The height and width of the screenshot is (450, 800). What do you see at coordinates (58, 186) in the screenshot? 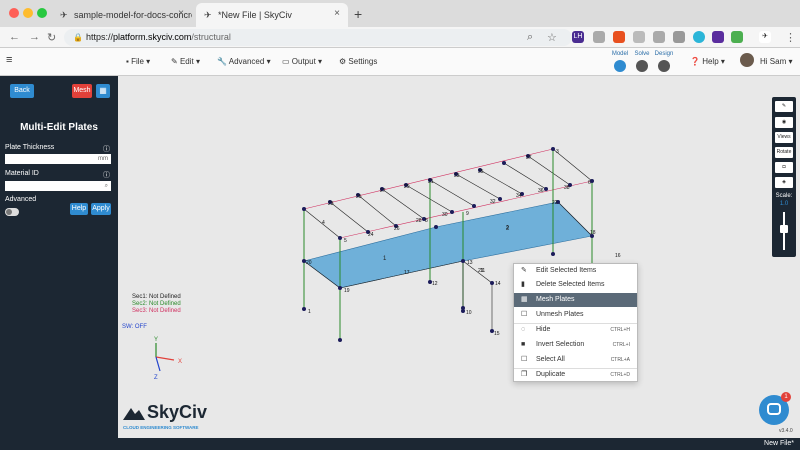
I see `material-id-input: ⌕` at bounding box center [58, 186].